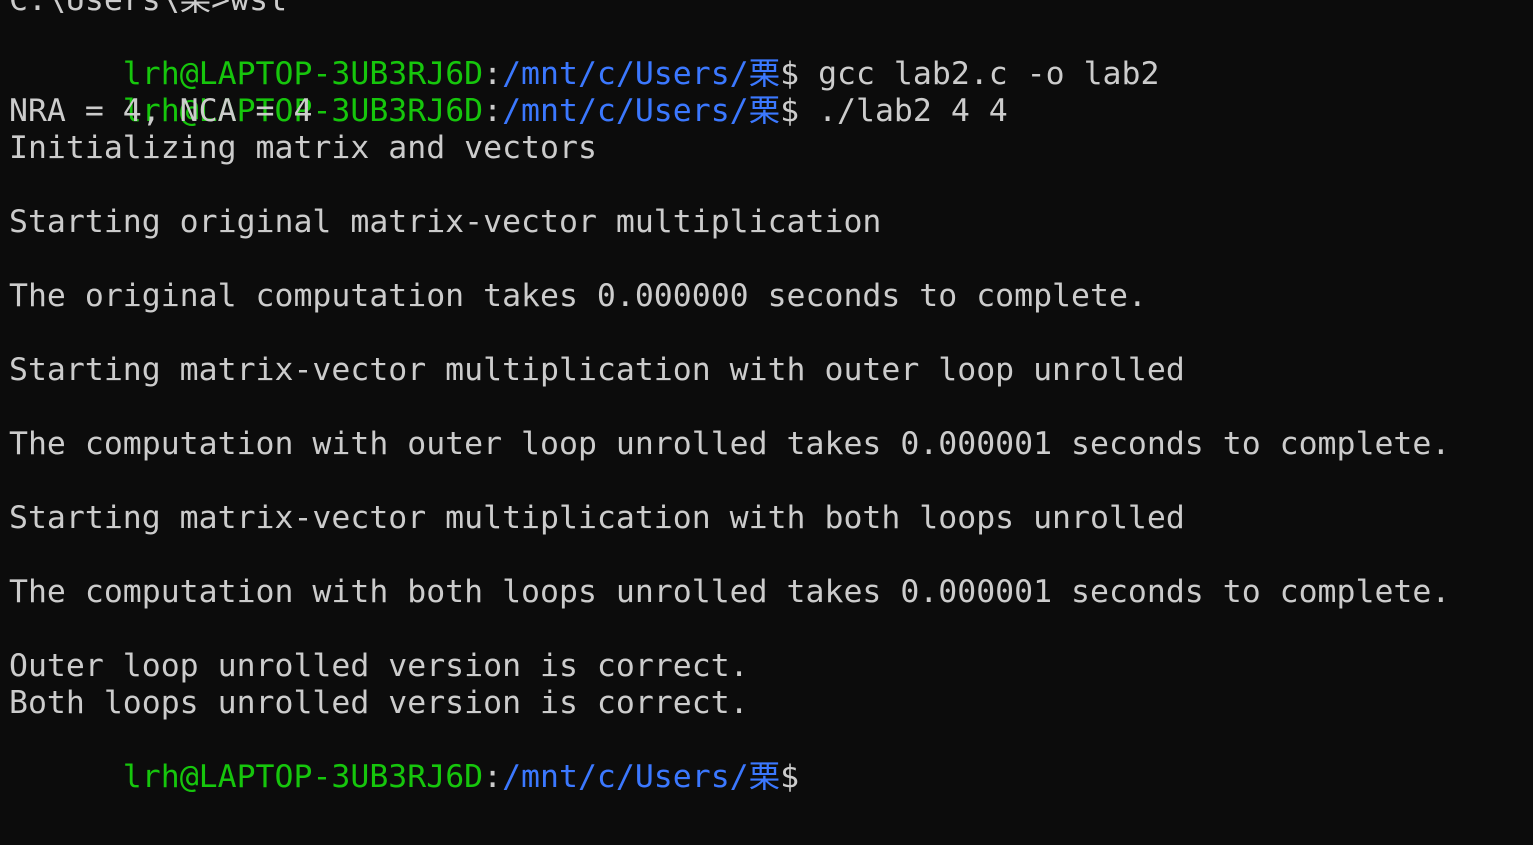 The image size is (1533, 845). Describe the element at coordinates (148, 9) in the screenshot. I see `previous-command-line: C:\Users\栗>wsl` at that location.